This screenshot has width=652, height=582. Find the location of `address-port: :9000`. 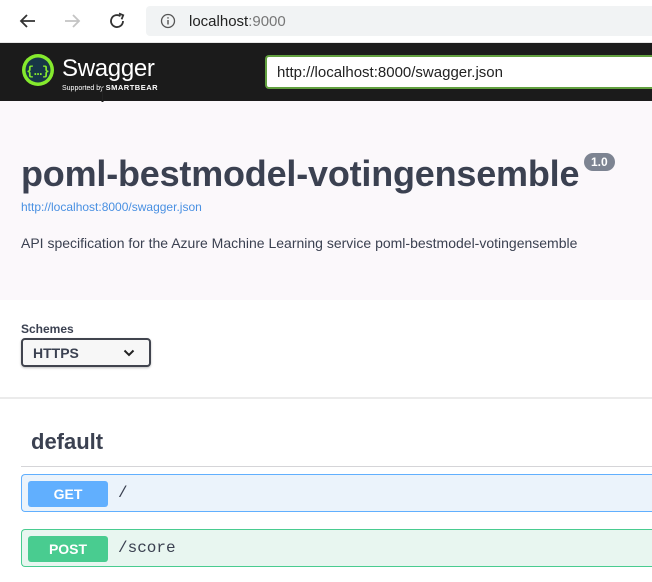

address-port: :9000 is located at coordinates (267, 21).